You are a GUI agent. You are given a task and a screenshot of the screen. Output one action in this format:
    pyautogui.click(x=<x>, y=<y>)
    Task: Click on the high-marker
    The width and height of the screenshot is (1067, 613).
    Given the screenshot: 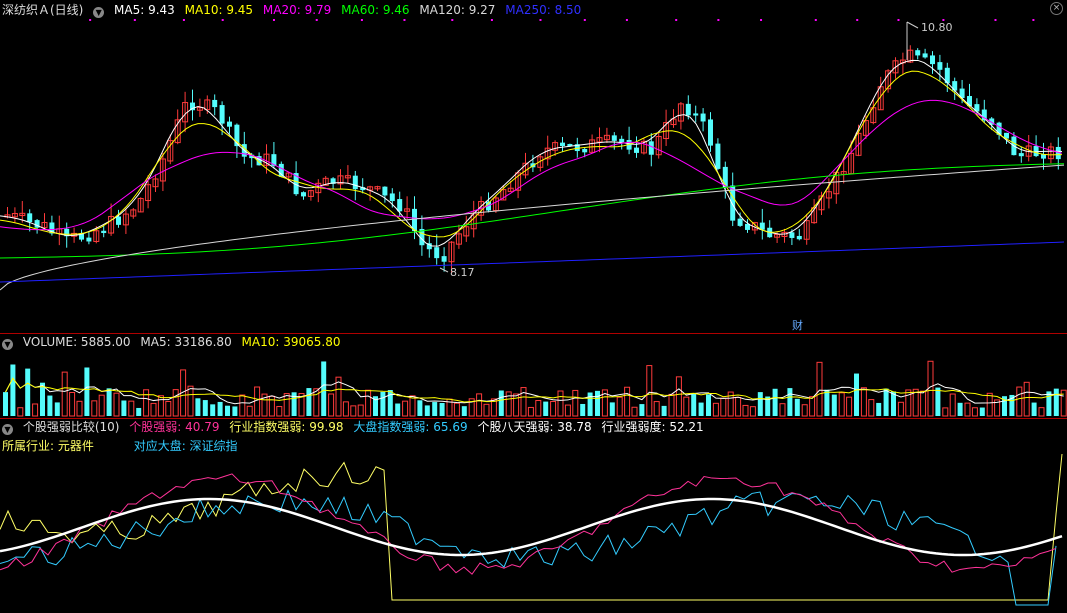 What is the action you would take?
    pyautogui.click(x=912, y=25)
    